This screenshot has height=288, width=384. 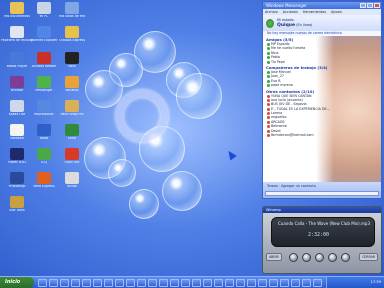 I want to click on clock: 17:59, so click(x=376, y=282).